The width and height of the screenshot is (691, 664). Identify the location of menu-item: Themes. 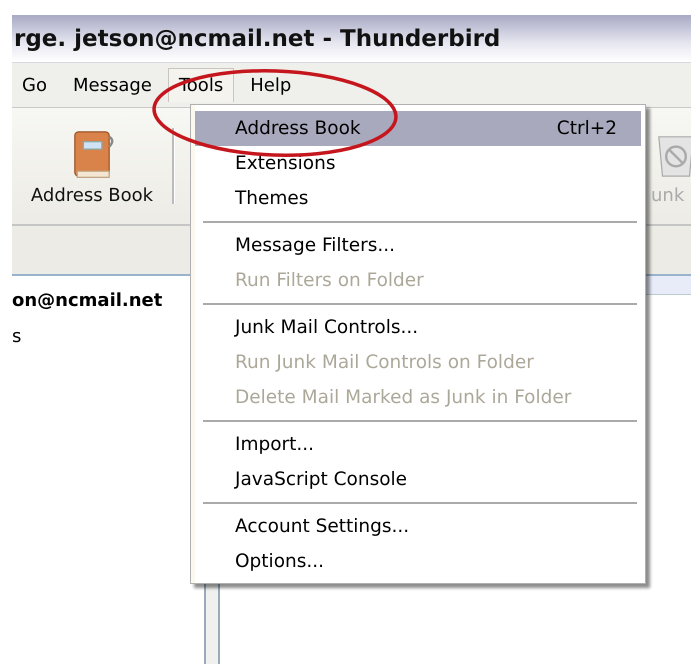
(418, 198).